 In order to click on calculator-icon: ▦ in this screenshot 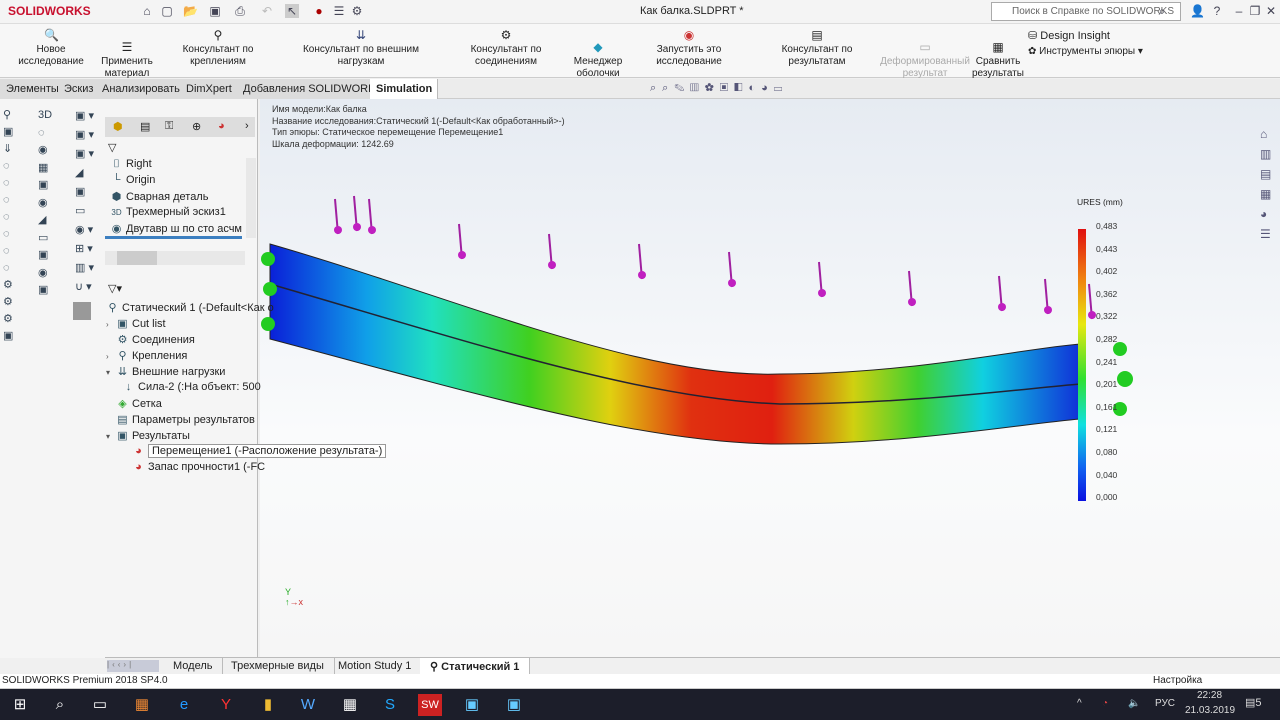, I will do `click(350, 705)`.